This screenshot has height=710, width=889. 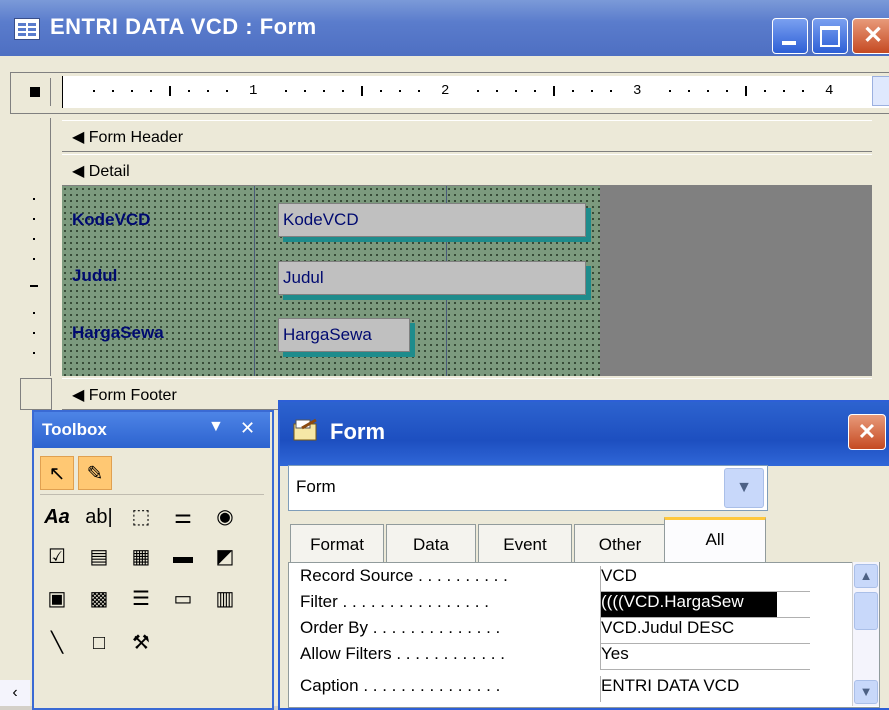 I want to click on textbox-judul: Judul, so click(x=432, y=278).